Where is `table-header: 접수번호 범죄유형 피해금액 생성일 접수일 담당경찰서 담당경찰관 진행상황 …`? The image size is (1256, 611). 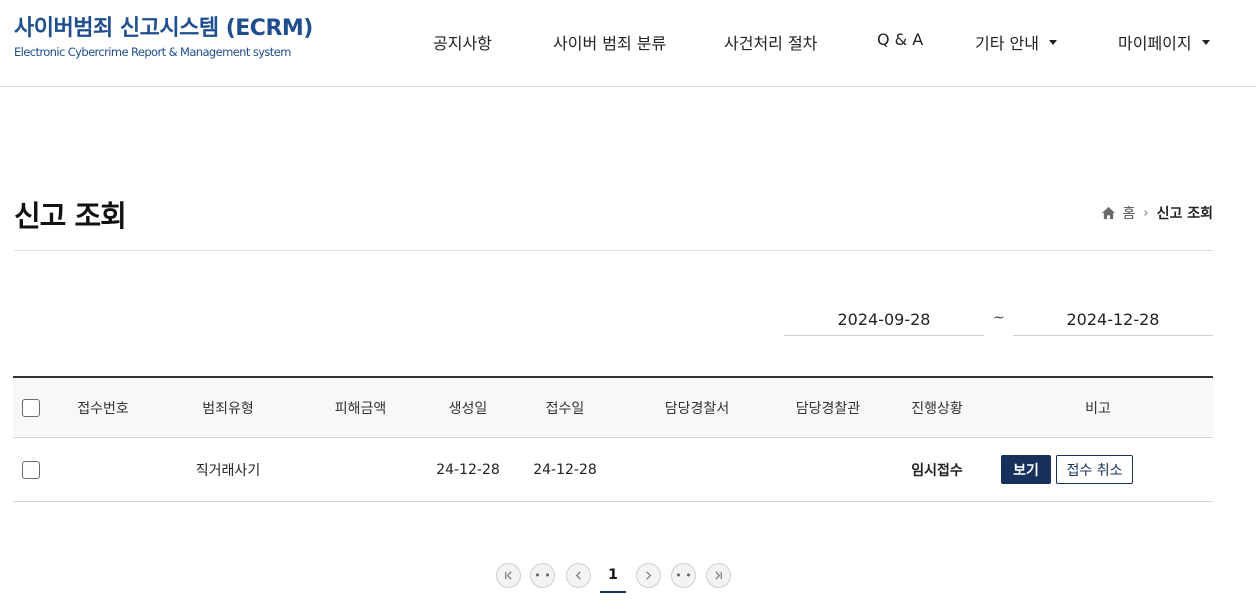 table-header: 접수번호 범죄유형 피해금액 생성일 접수일 담당경찰서 담당경찰관 진행상황 … is located at coordinates (613, 407).